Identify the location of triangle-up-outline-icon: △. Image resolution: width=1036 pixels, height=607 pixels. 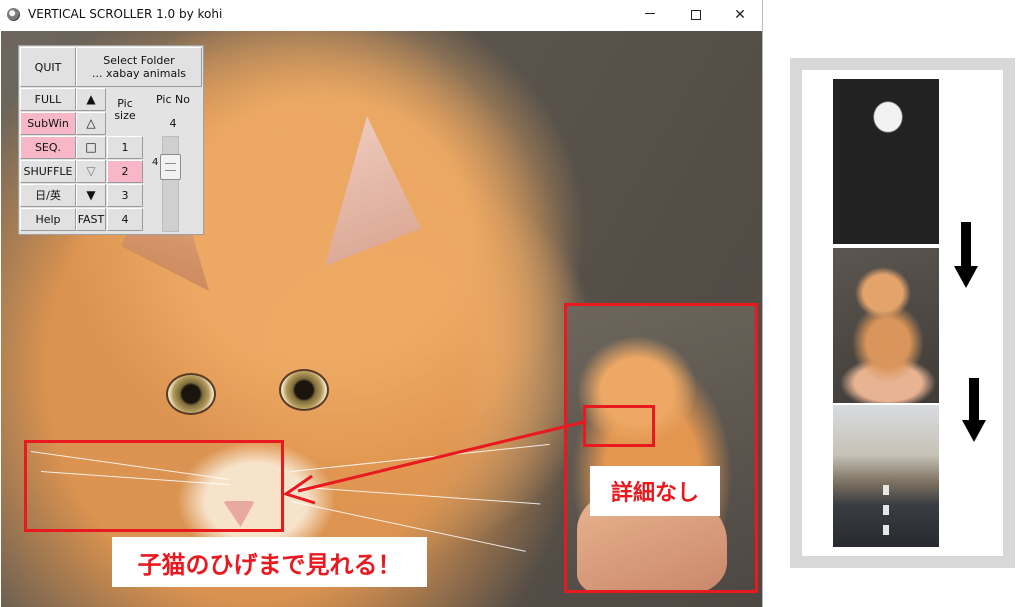
(91, 123).